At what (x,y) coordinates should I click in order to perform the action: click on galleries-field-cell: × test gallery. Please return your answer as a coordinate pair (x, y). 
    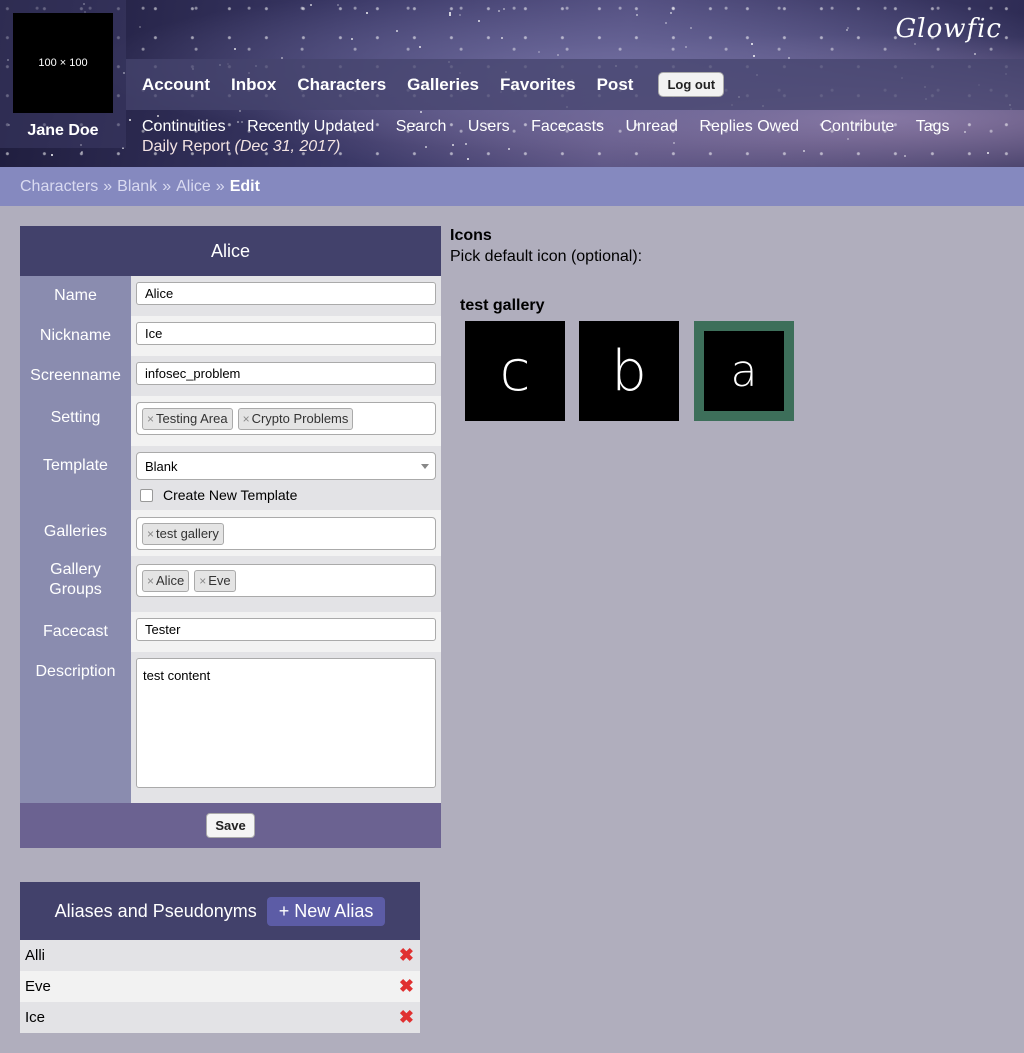
    Looking at the image, I should click on (286, 533).